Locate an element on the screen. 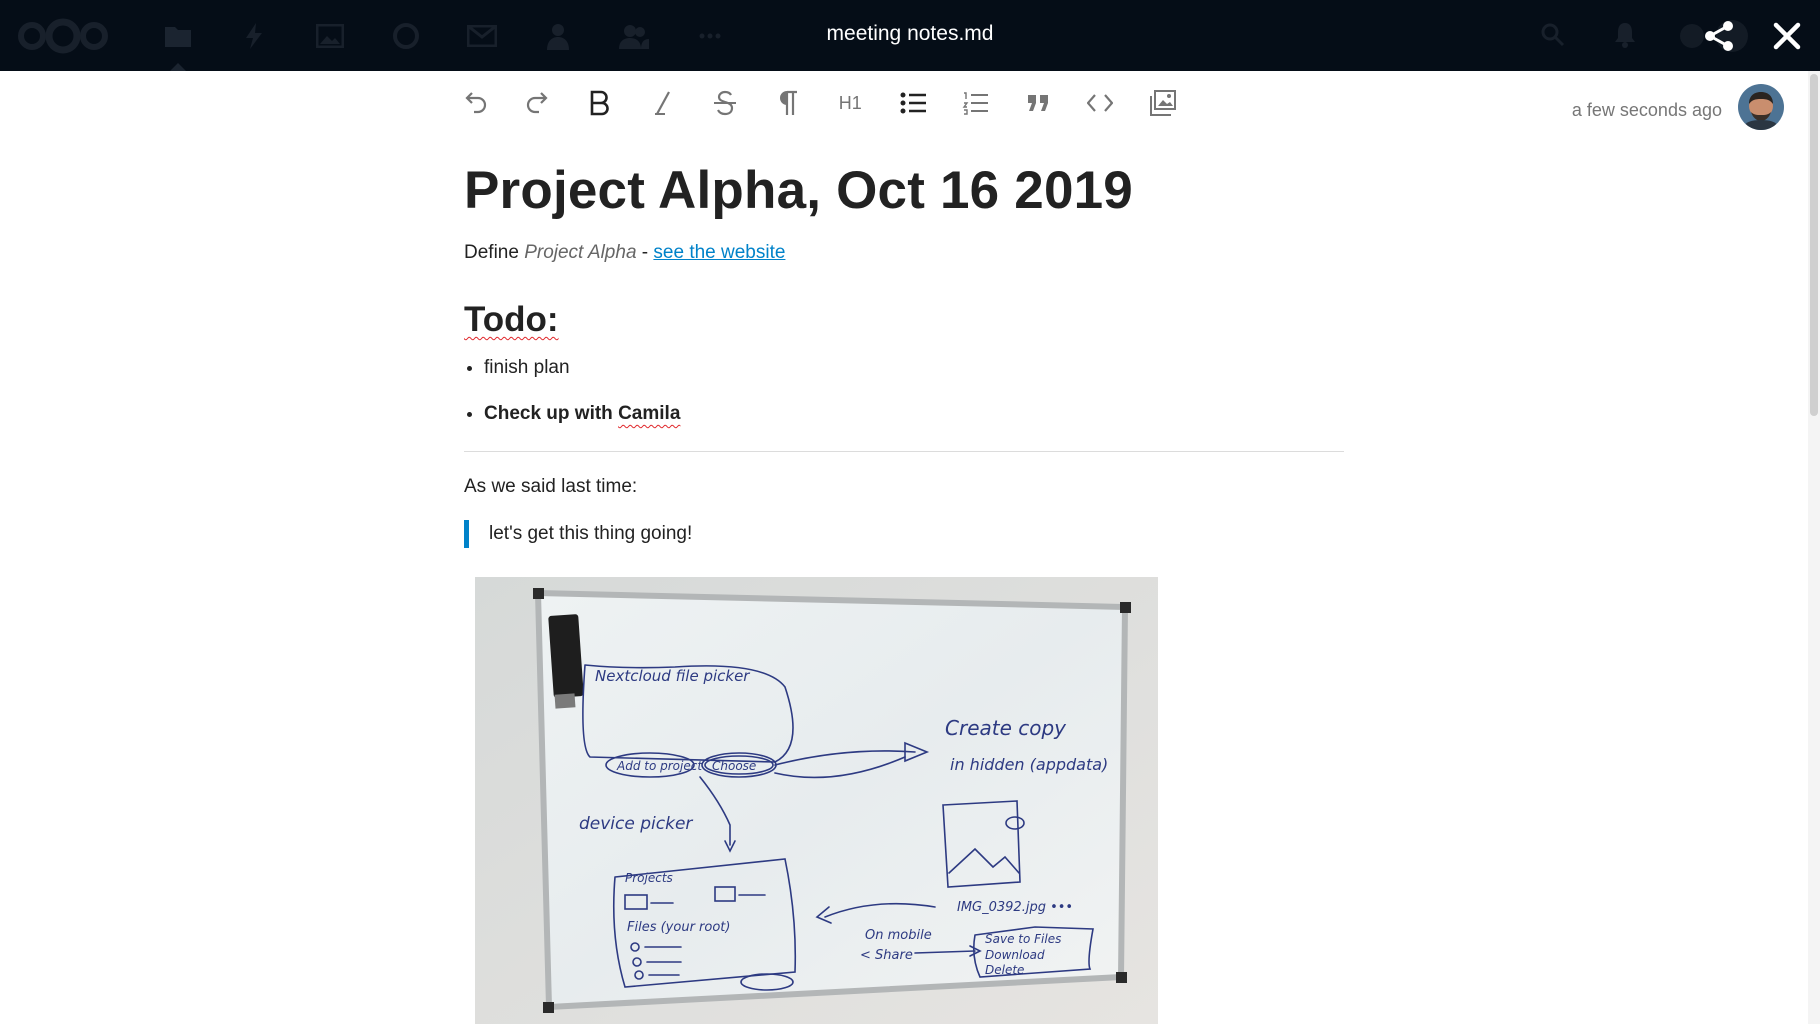 This screenshot has height=1024, width=1820. horizontal-rule is located at coordinates (904, 451).